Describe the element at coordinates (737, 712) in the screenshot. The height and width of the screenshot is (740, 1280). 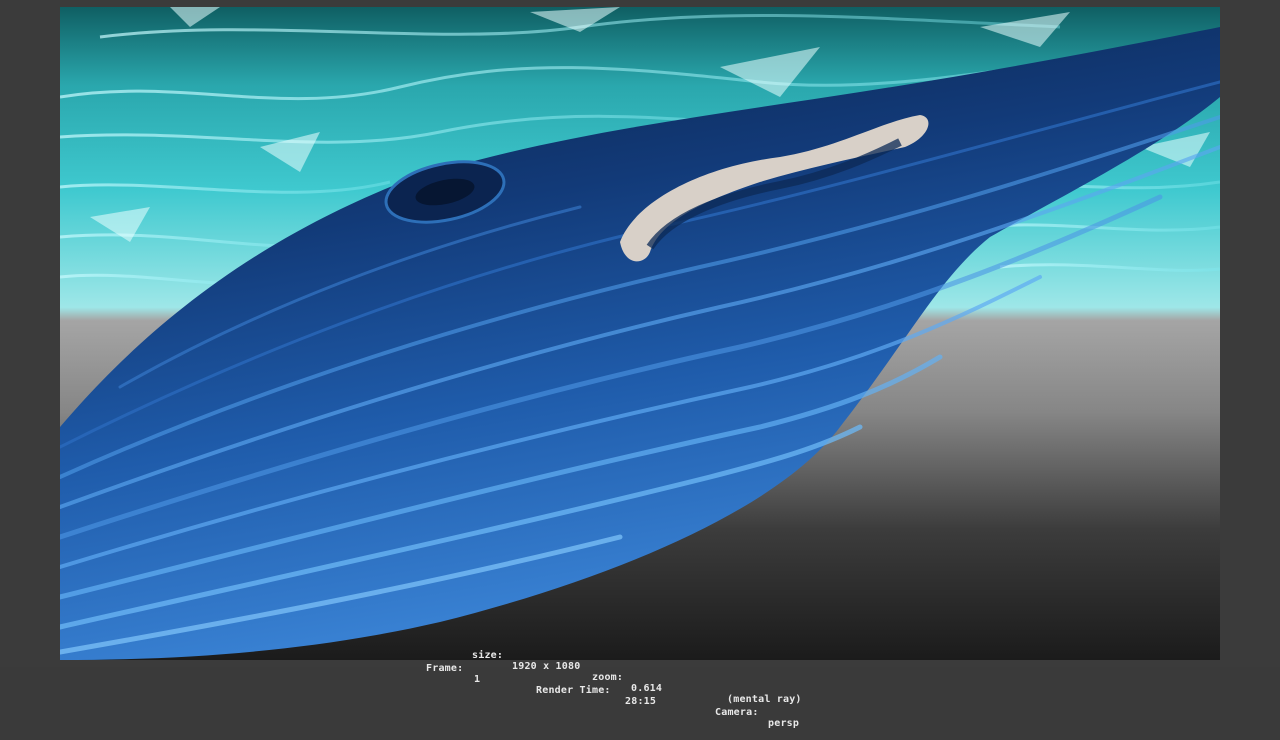
I see `camera-label: Camera:` at that location.